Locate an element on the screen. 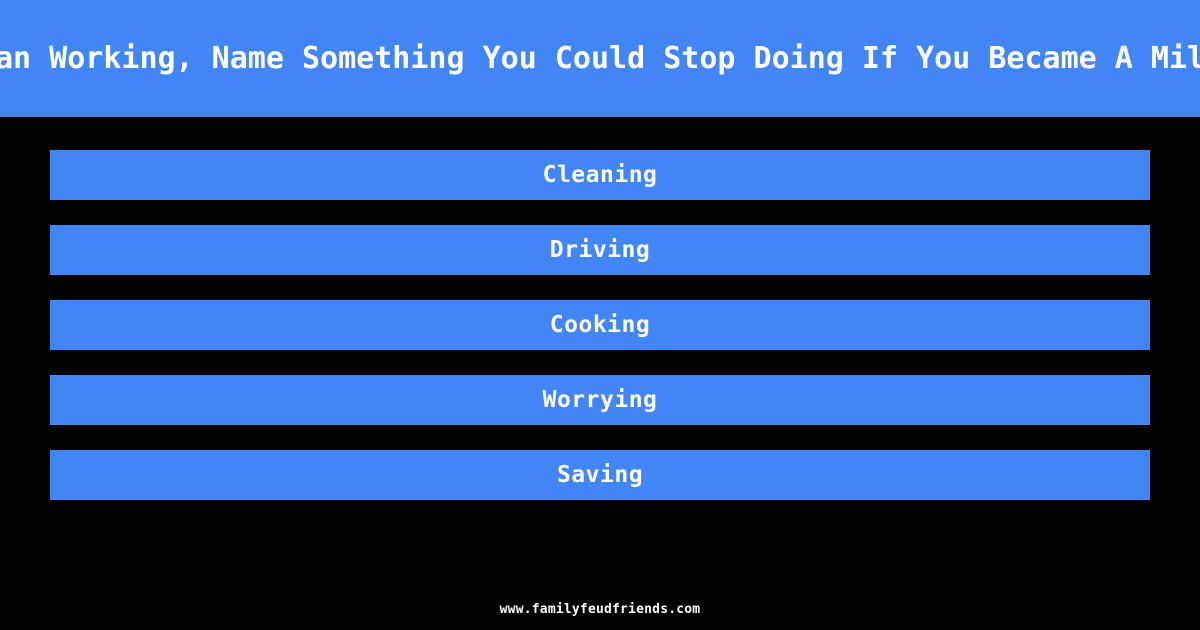  site-url: www.familyfeudfriends.com is located at coordinates (600, 609).